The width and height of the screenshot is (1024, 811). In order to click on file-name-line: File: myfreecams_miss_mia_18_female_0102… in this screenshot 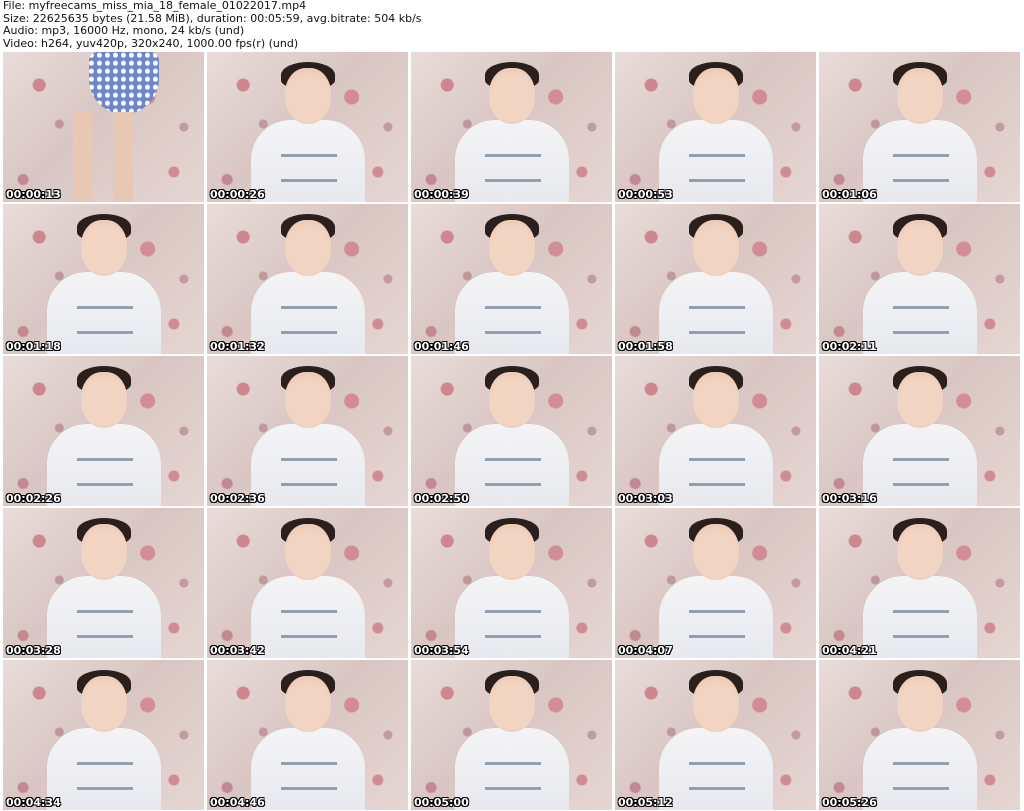, I will do `click(155, 6)`.